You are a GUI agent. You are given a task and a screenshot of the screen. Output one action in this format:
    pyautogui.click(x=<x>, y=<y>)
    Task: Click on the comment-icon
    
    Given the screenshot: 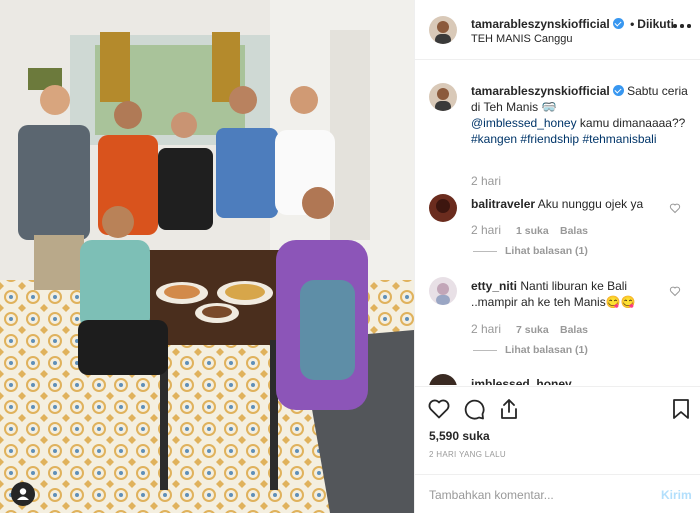 What is the action you would take?
    pyautogui.click(x=474, y=409)
    